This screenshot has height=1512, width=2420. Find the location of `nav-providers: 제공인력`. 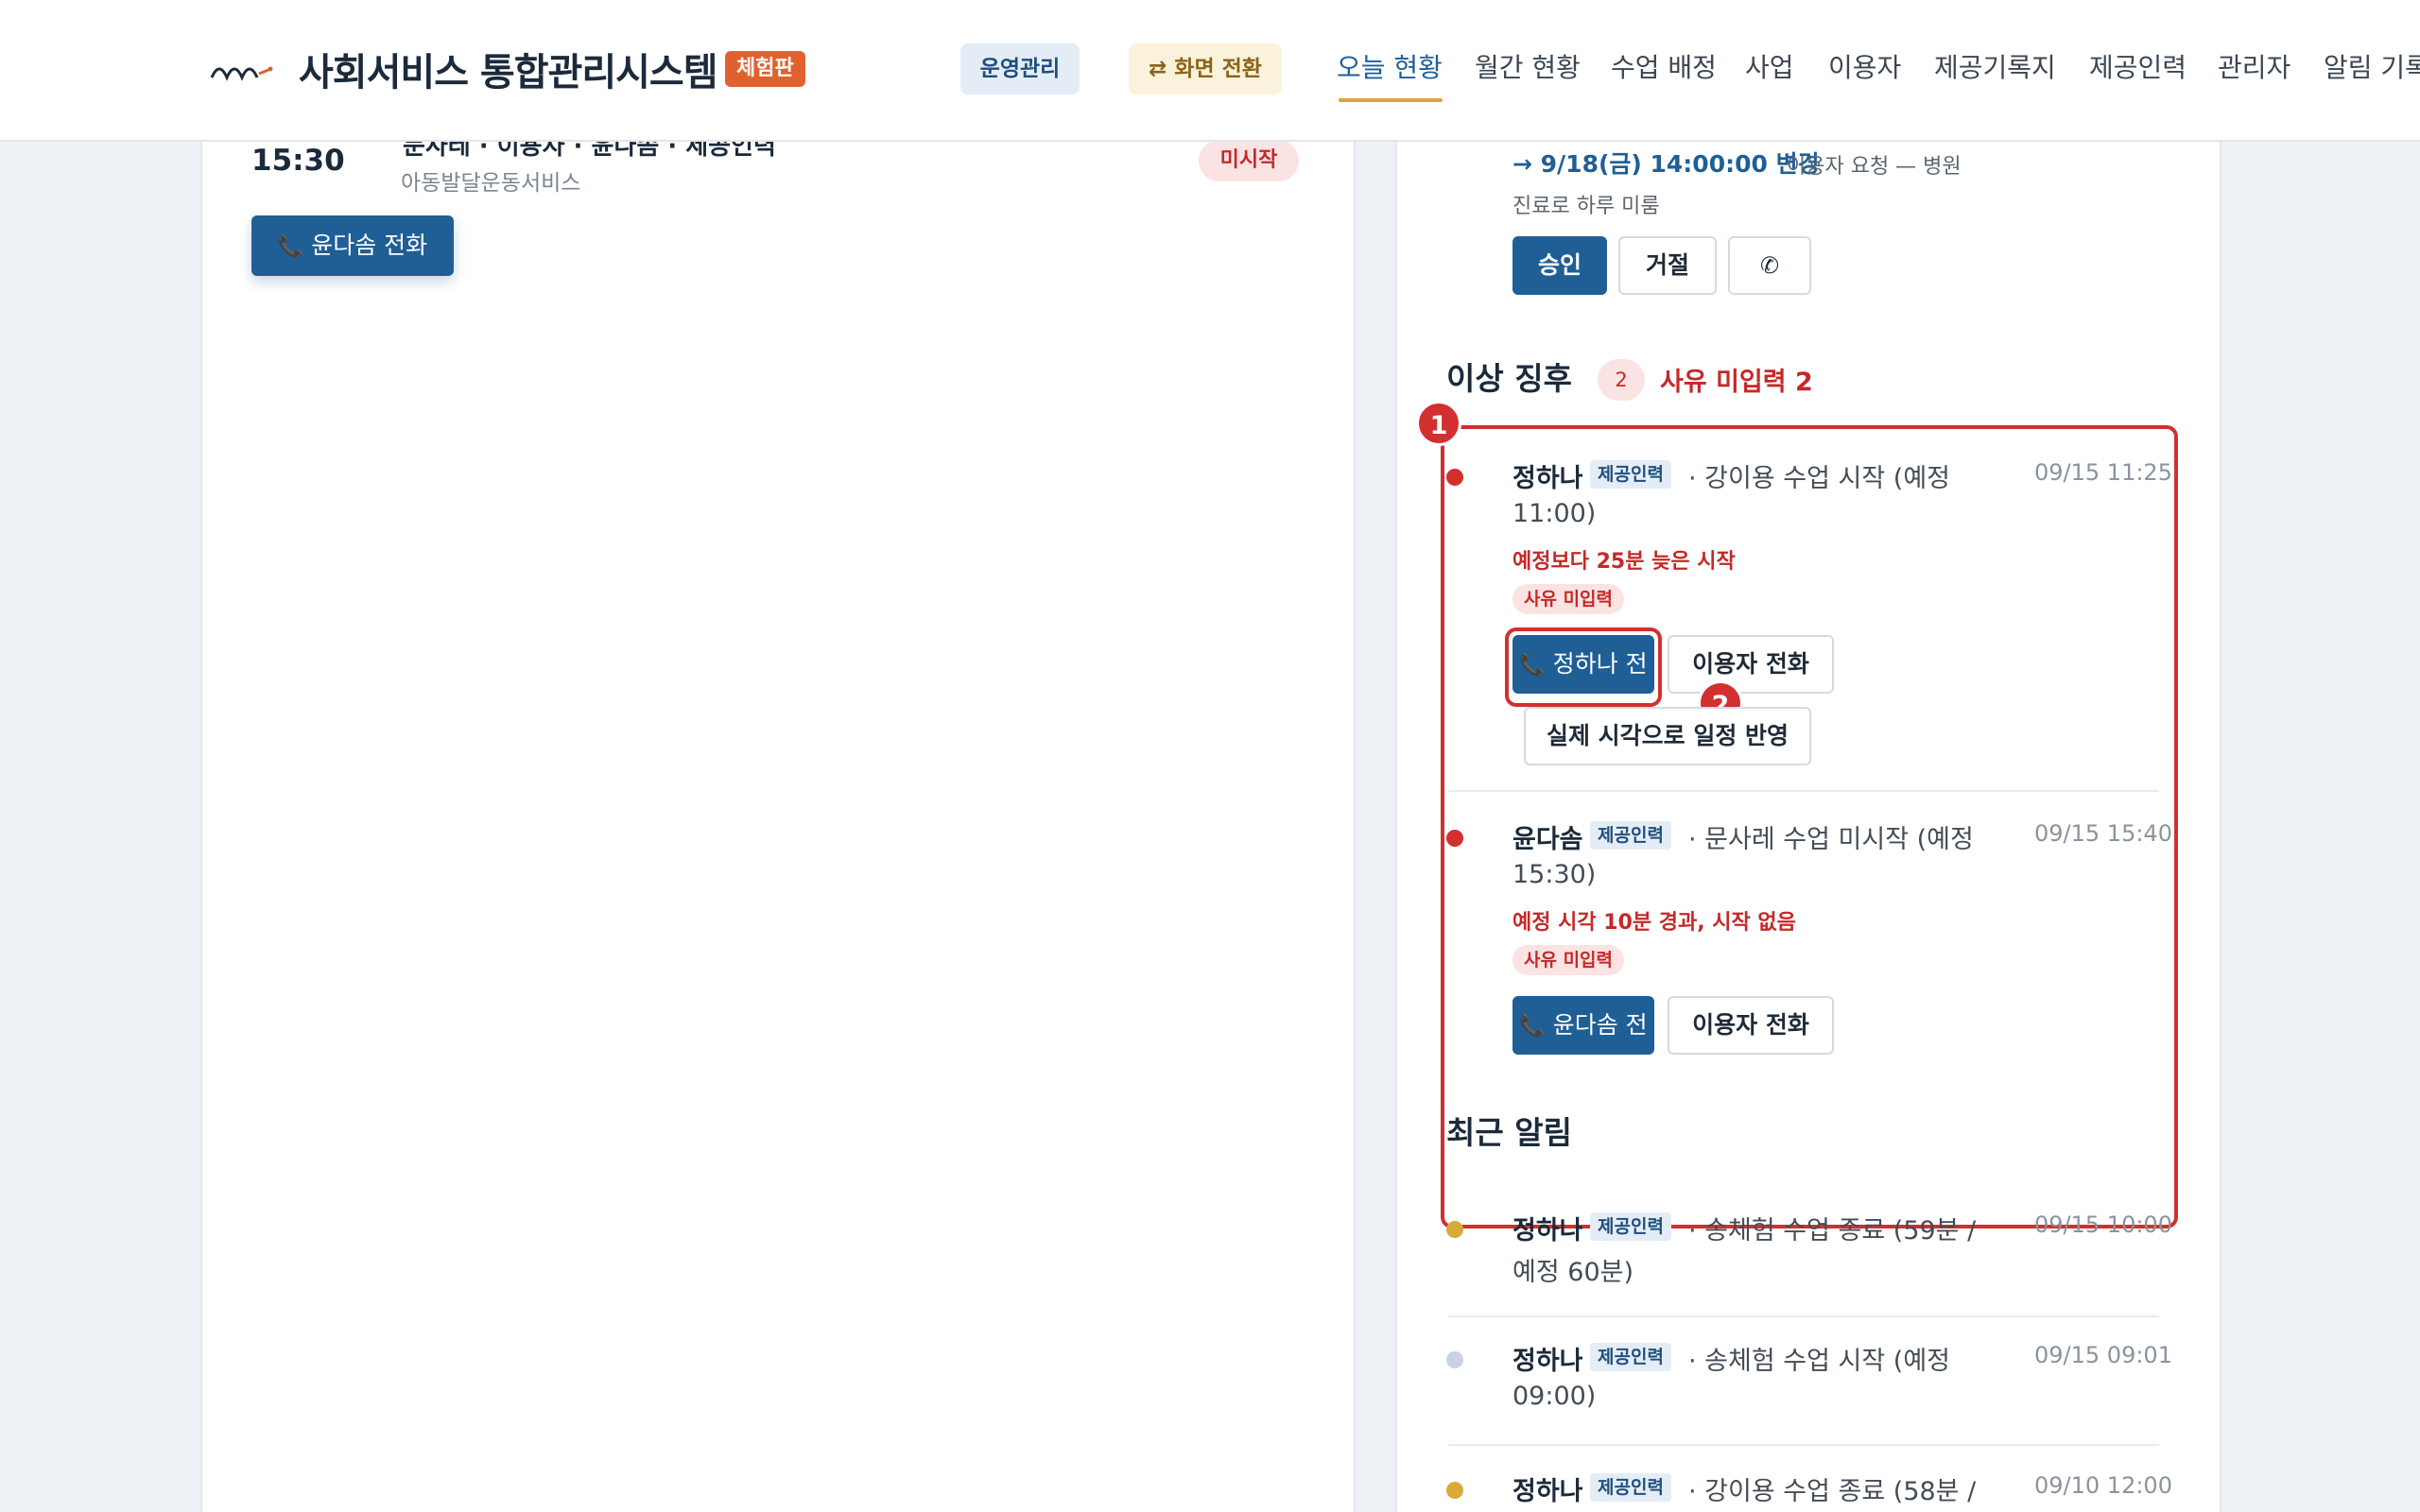

nav-providers: 제공인력 is located at coordinates (2138, 66).